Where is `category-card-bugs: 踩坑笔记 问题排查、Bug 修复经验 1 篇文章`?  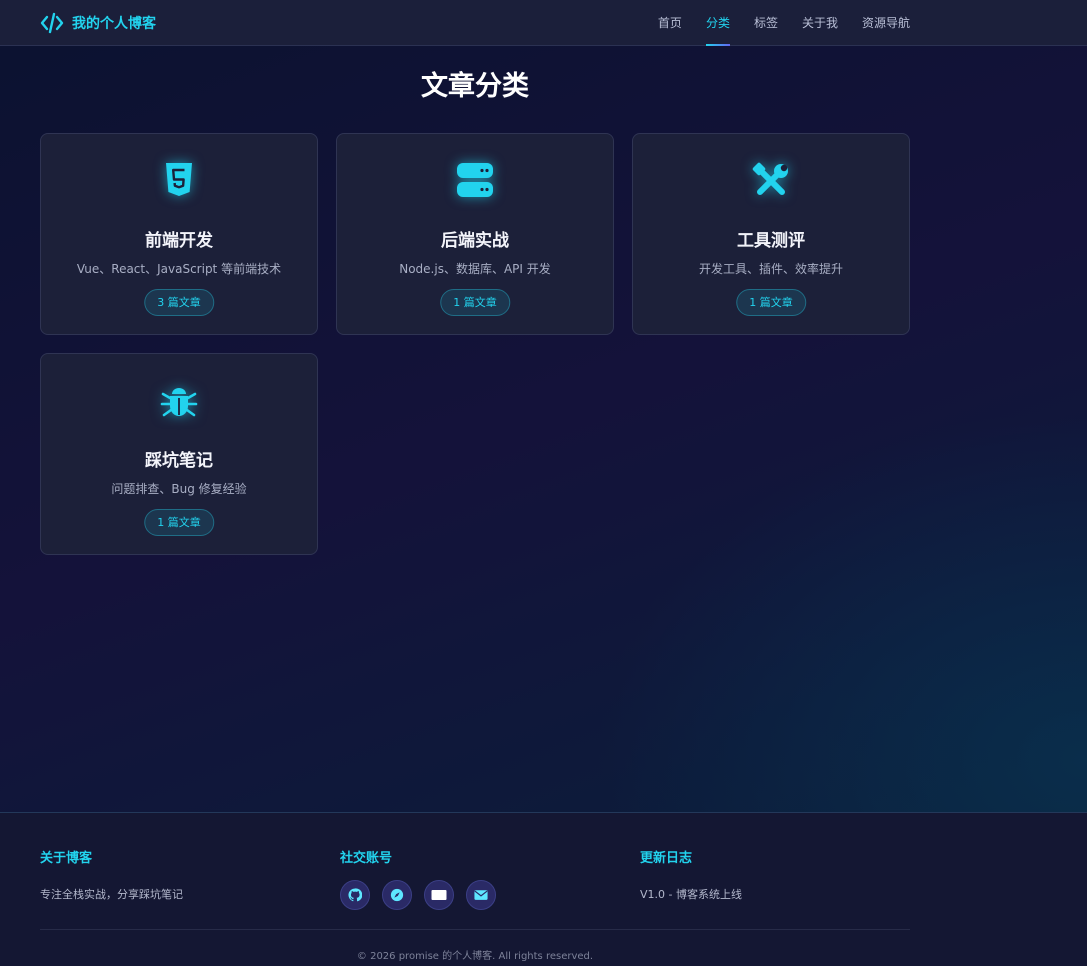
category-card-bugs: 踩坑笔记 问题排查、Bug 修复经验 1 篇文章 is located at coordinates (179, 454).